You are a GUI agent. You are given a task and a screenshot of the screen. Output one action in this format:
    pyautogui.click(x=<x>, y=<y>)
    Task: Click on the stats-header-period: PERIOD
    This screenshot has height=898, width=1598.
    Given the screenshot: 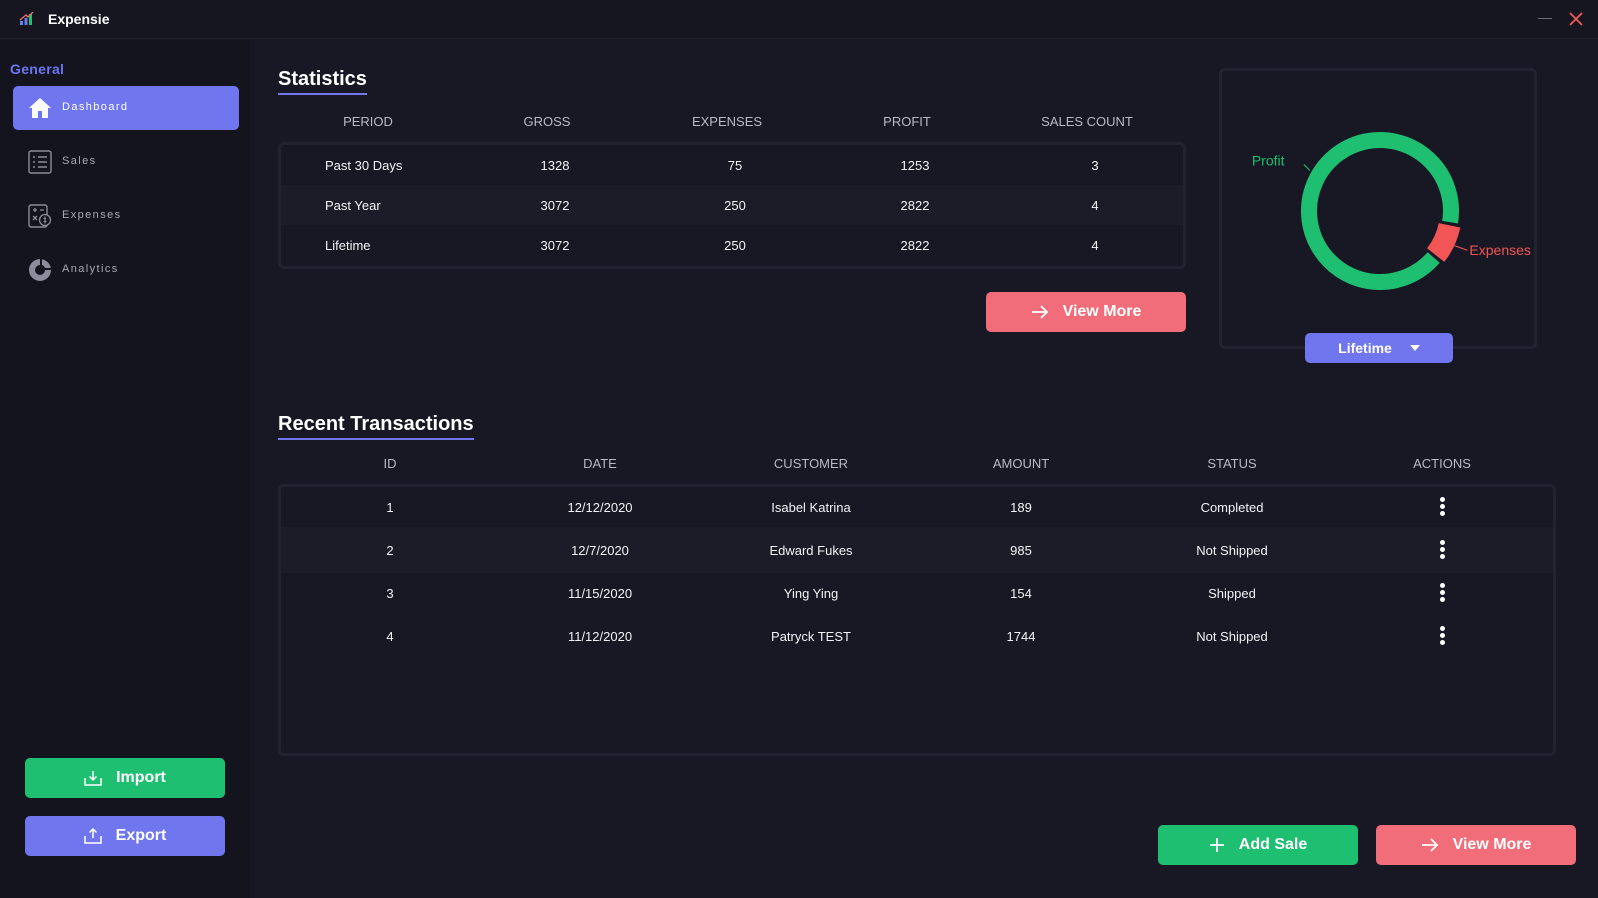 What is the action you would take?
    pyautogui.click(x=368, y=121)
    